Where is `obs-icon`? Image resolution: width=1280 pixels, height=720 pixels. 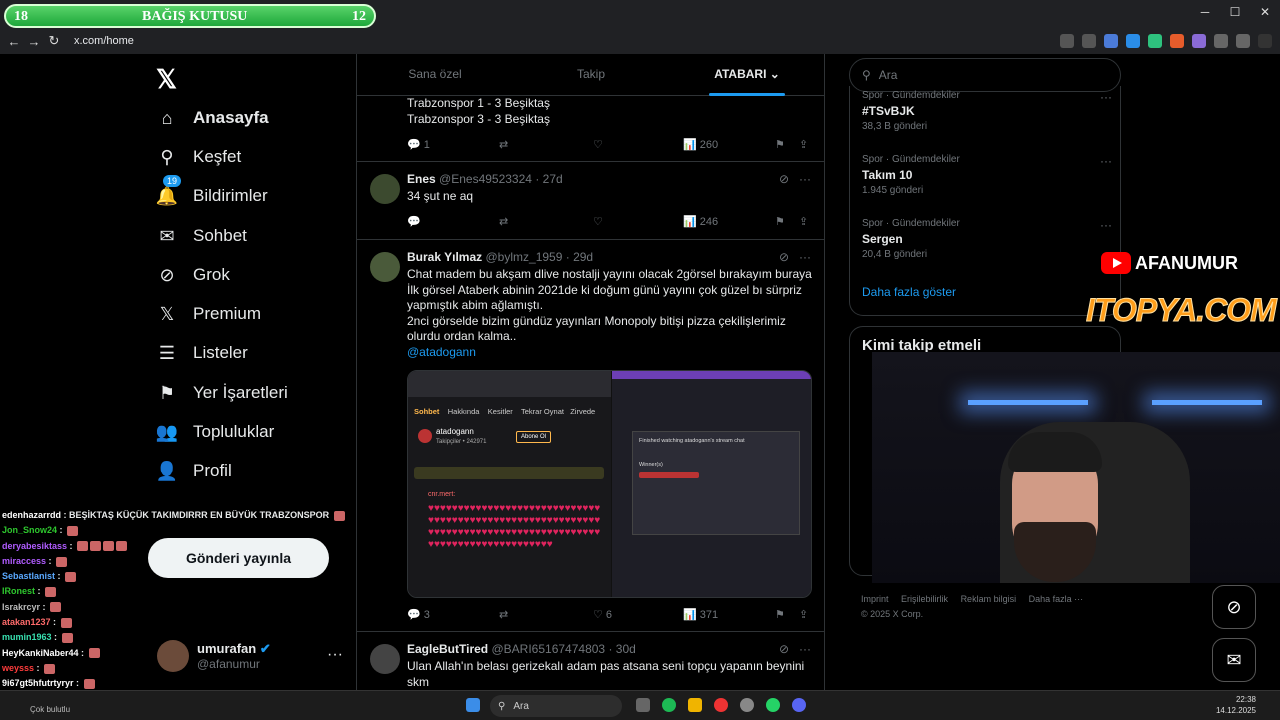 obs-icon is located at coordinates (747, 705).